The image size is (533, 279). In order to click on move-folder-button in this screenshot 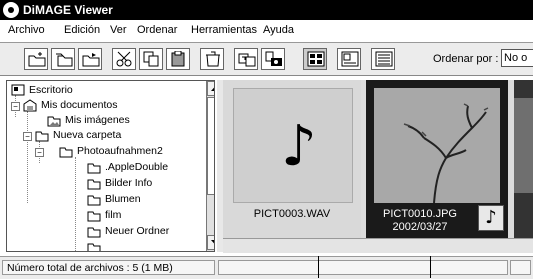, I will do `click(90, 59)`.